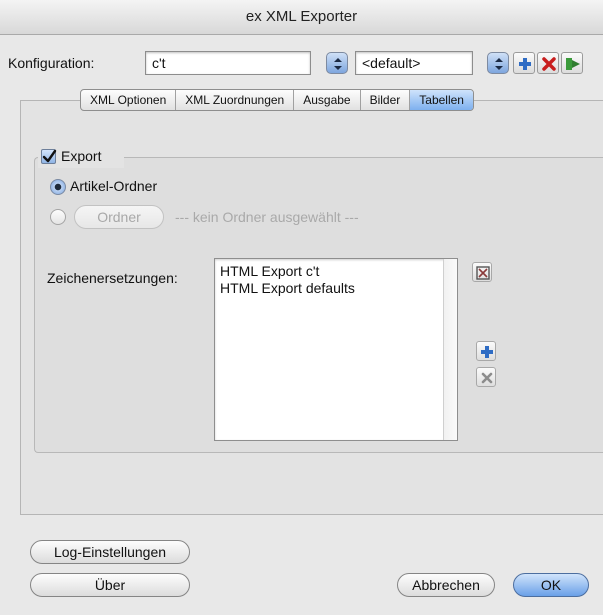  I want to click on export-checkbox, so click(49, 156).